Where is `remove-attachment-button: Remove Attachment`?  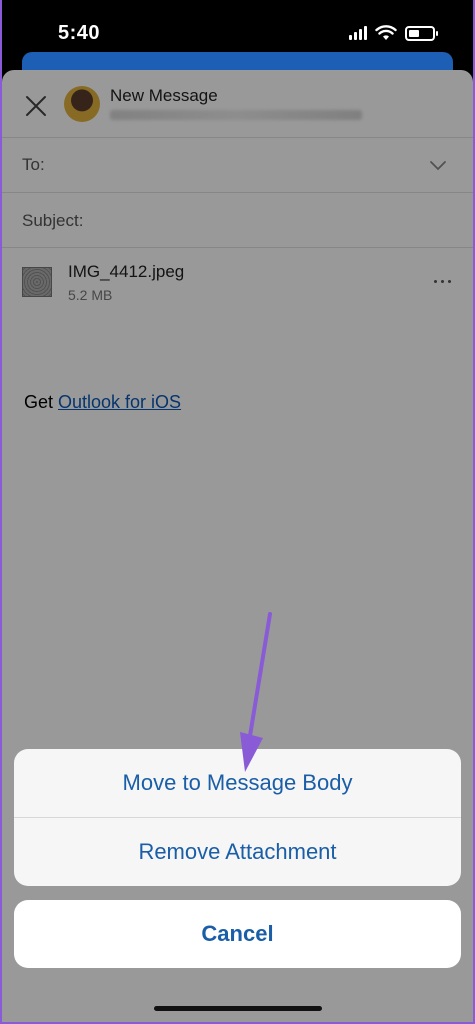
remove-attachment-button: Remove Attachment is located at coordinates (237, 851).